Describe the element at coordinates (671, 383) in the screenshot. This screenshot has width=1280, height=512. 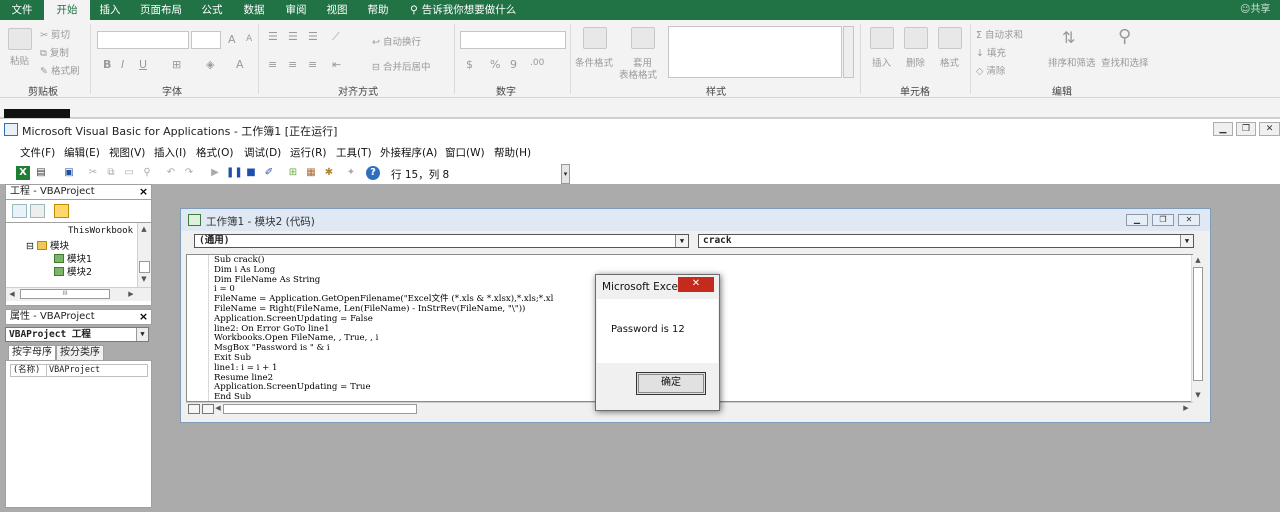
I see `ok-button: 确定` at that location.